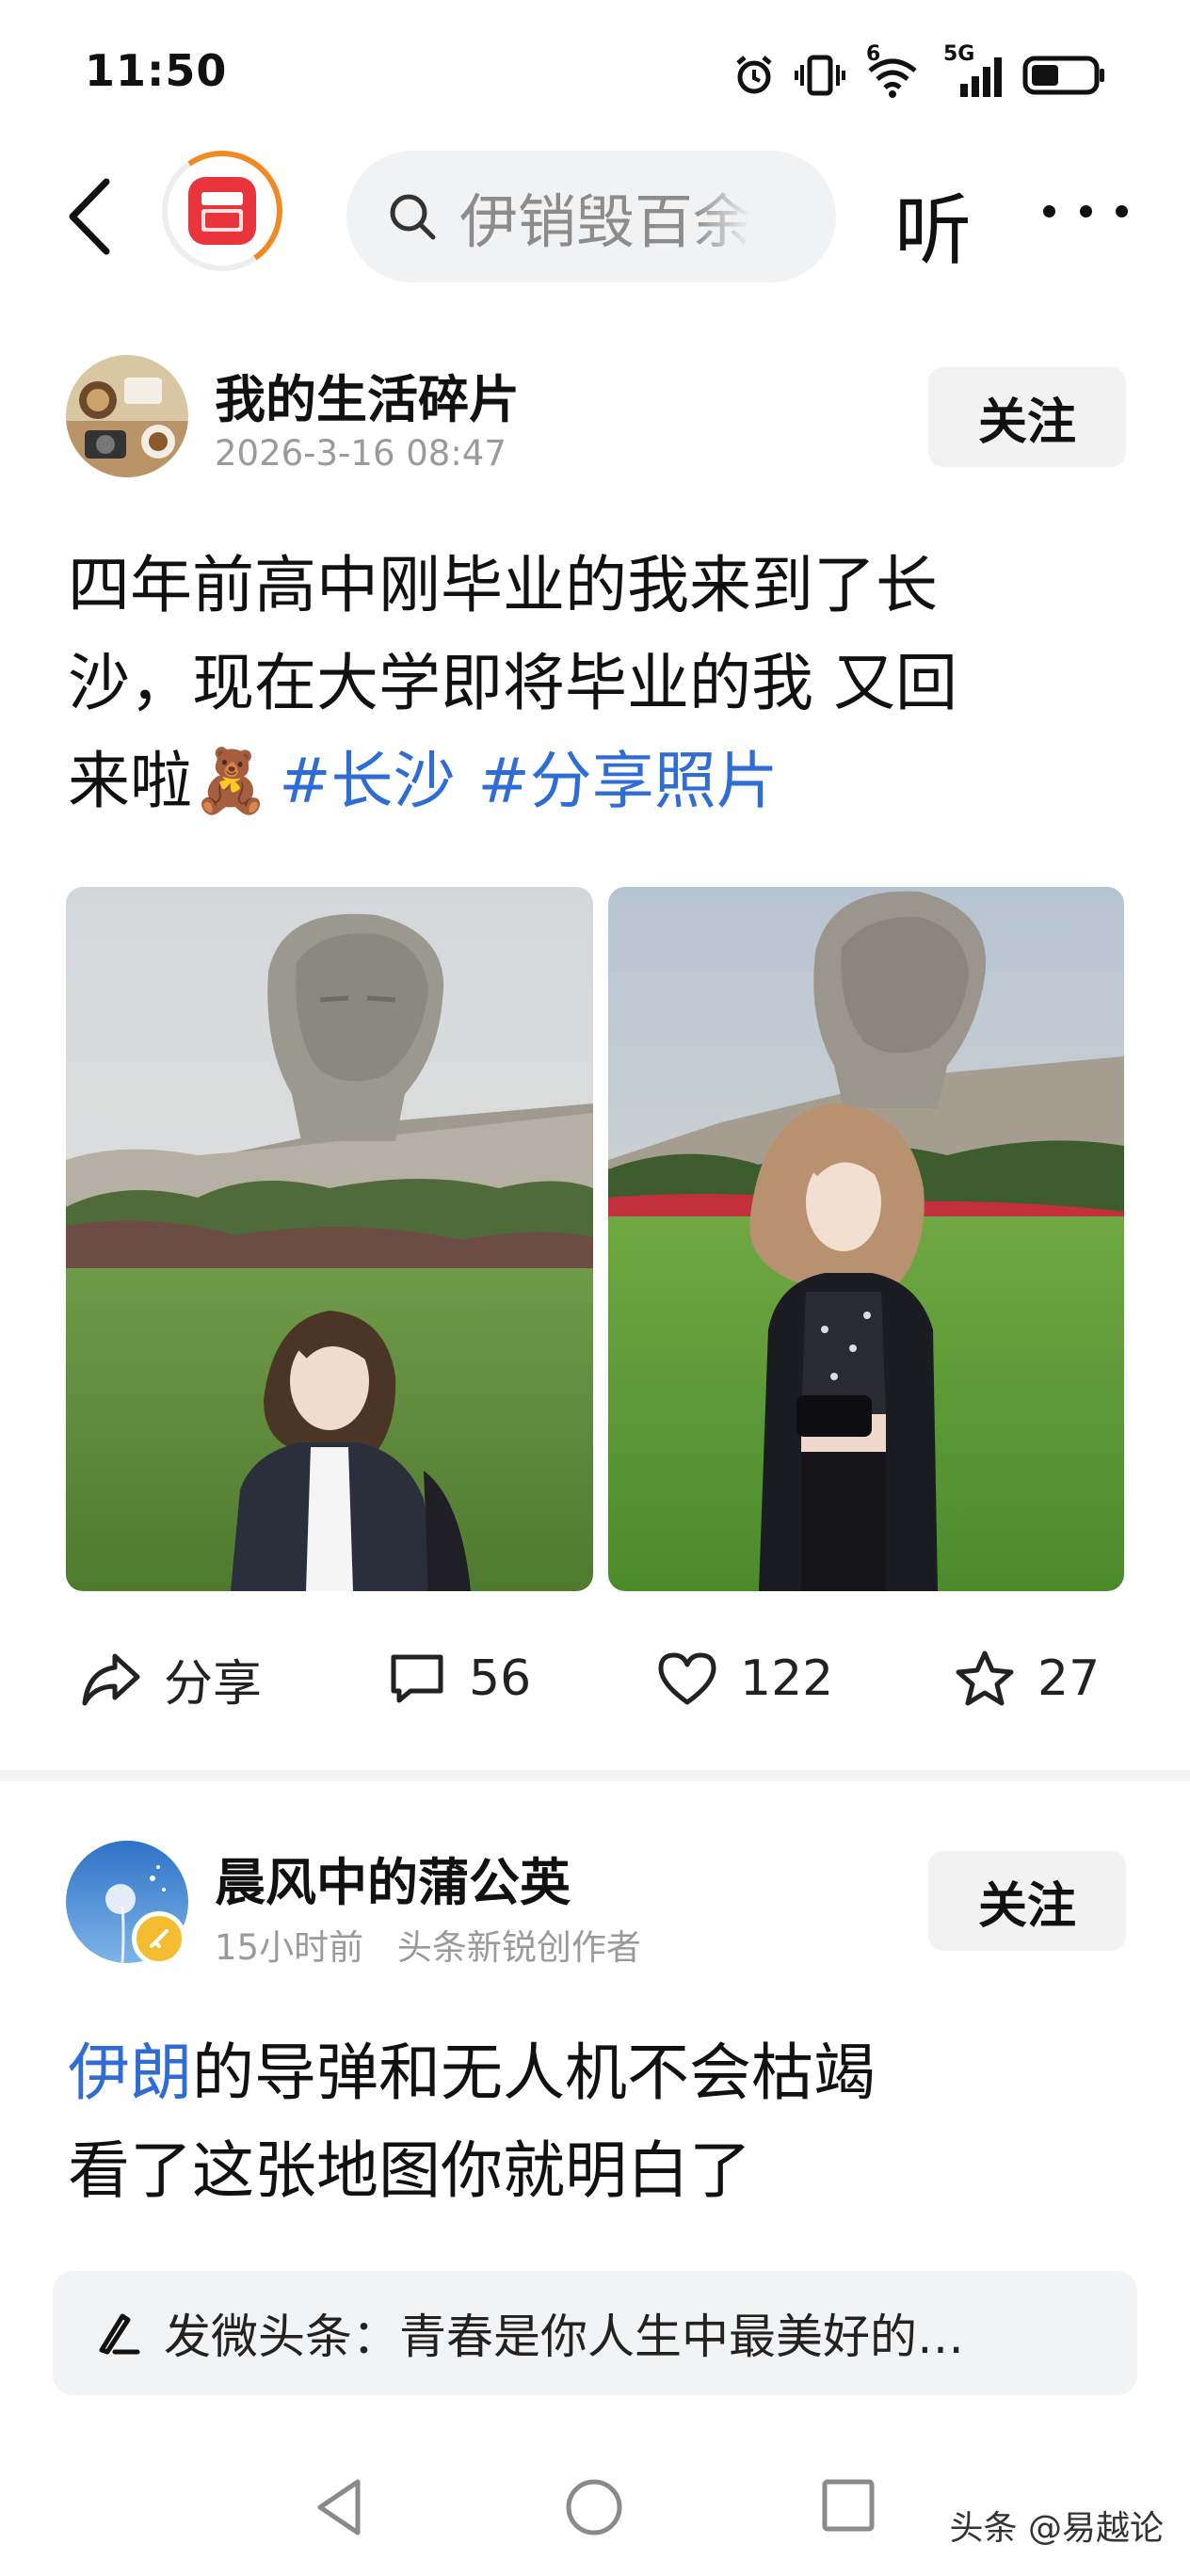 The width and height of the screenshot is (1190, 2576). I want to click on author-name: 我的生活碎片, so click(367, 395).